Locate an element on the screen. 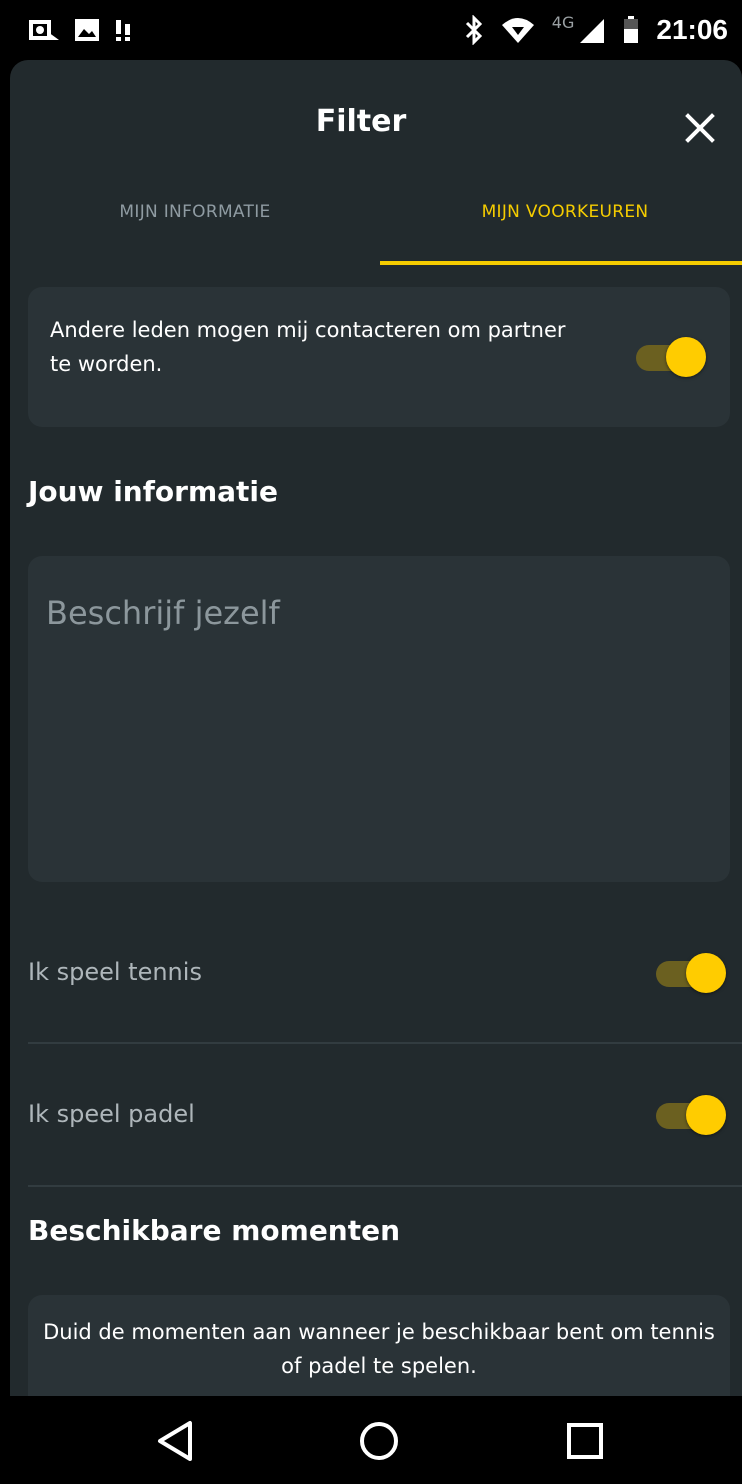 The width and height of the screenshot is (742, 1484). bluetooth-icon is located at coordinates (473, 30).